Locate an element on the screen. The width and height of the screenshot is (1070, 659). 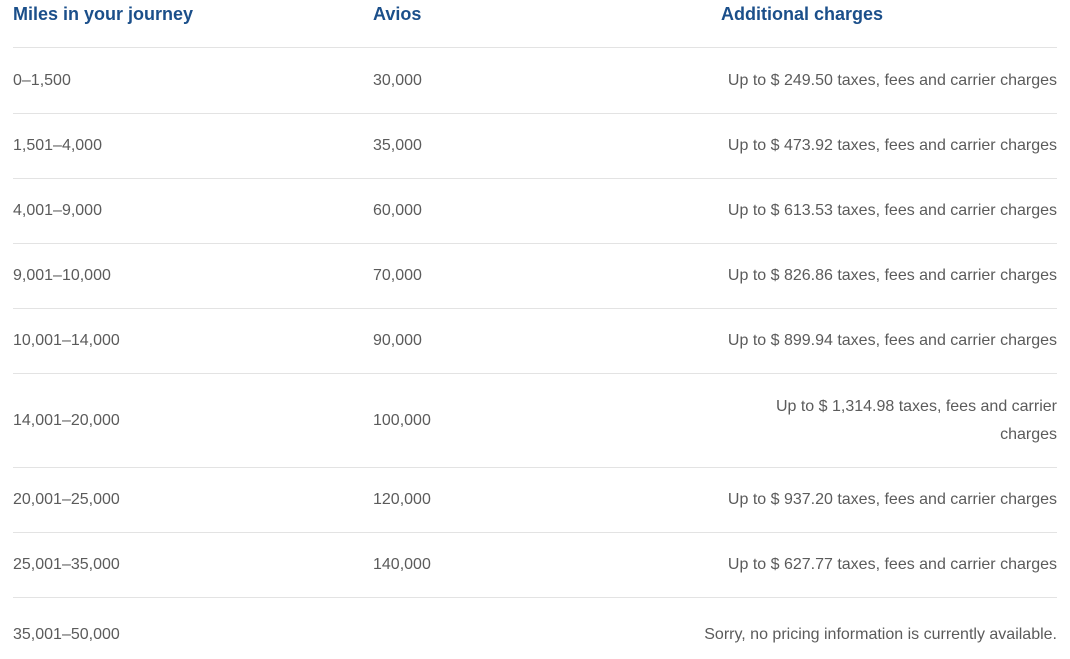
avios-cell: 30,000 is located at coordinates (397, 80).